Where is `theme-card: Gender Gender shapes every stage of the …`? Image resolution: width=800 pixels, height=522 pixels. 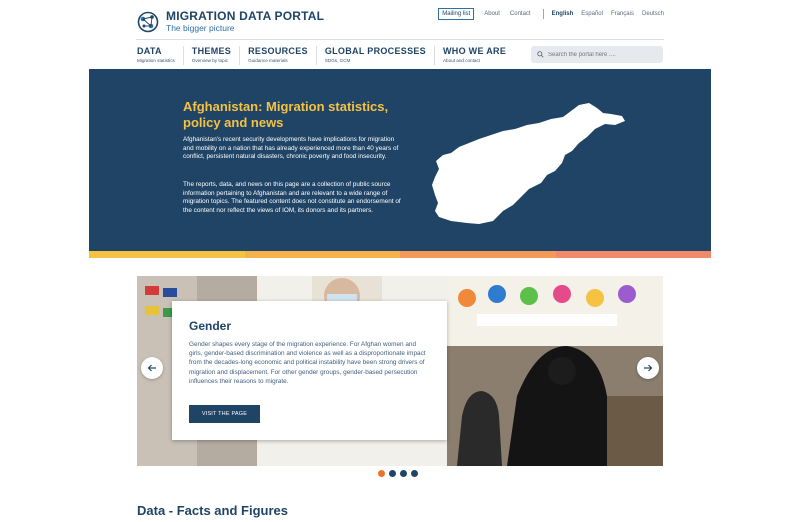 theme-card: Gender Gender shapes every stage of the … is located at coordinates (309, 370).